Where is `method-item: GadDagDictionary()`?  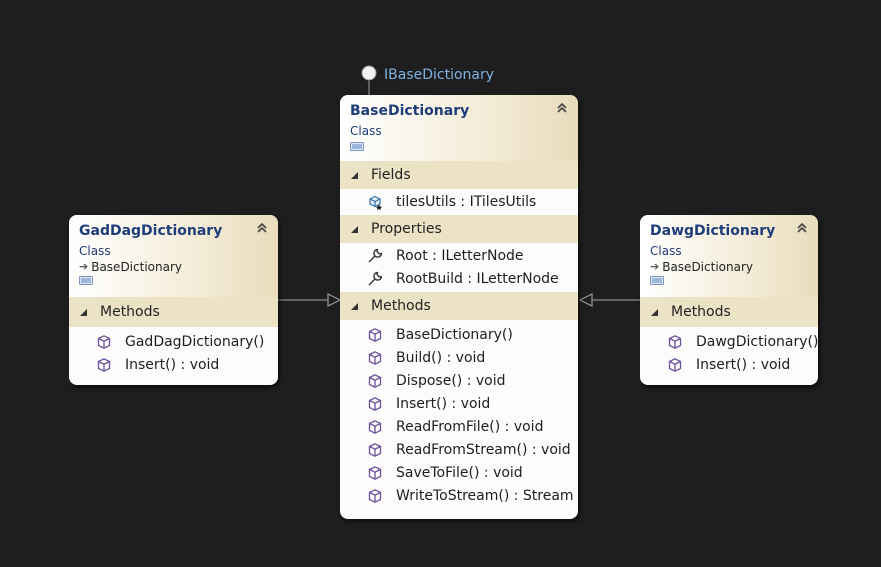 method-item: GadDagDictionary() is located at coordinates (173, 341).